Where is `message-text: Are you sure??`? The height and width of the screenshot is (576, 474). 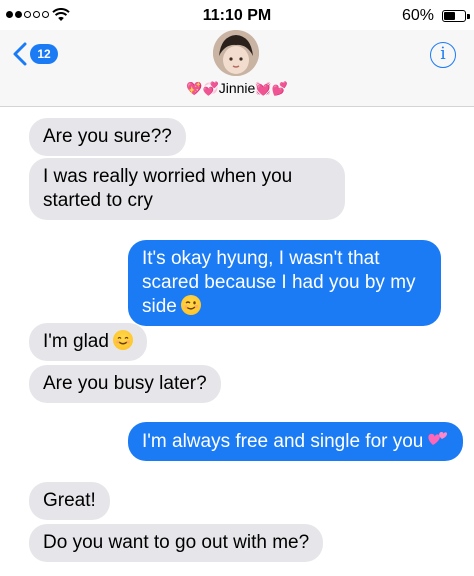 message-text: Are you sure?? is located at coordinates (107, 136).